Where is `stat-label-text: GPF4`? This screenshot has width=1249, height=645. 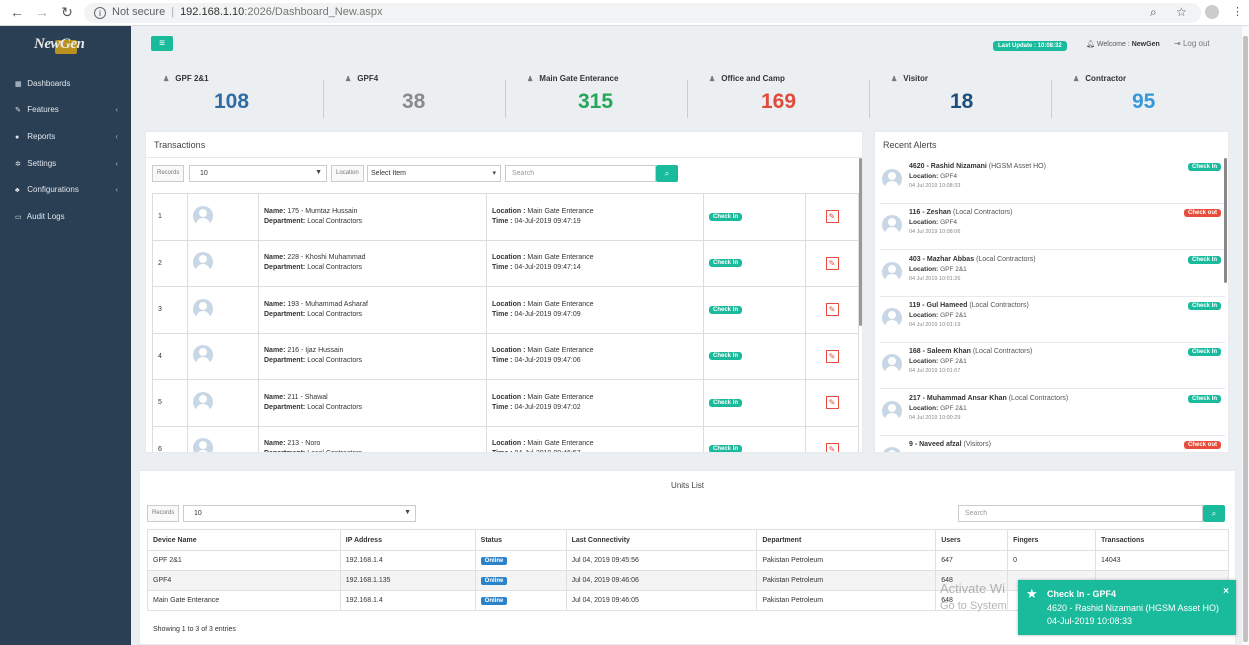
stat-label-text: GPF4 is located at coordinates (368, 78).